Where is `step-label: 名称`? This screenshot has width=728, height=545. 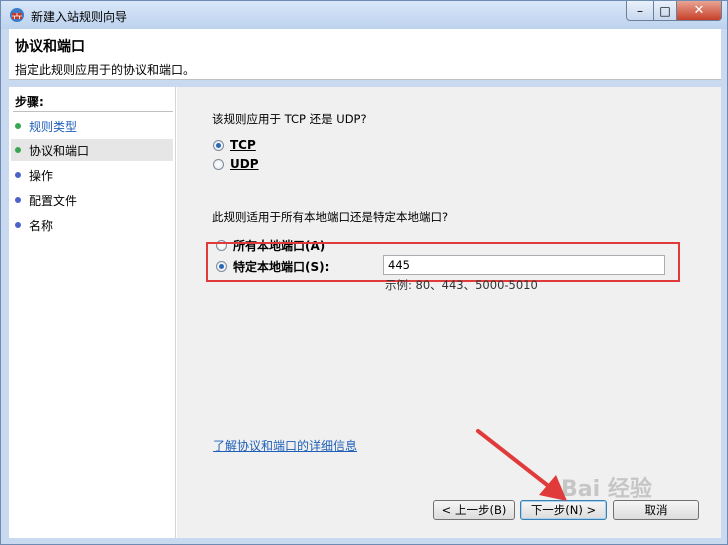 step-label: 名称 is located at coordinates (41, 225).